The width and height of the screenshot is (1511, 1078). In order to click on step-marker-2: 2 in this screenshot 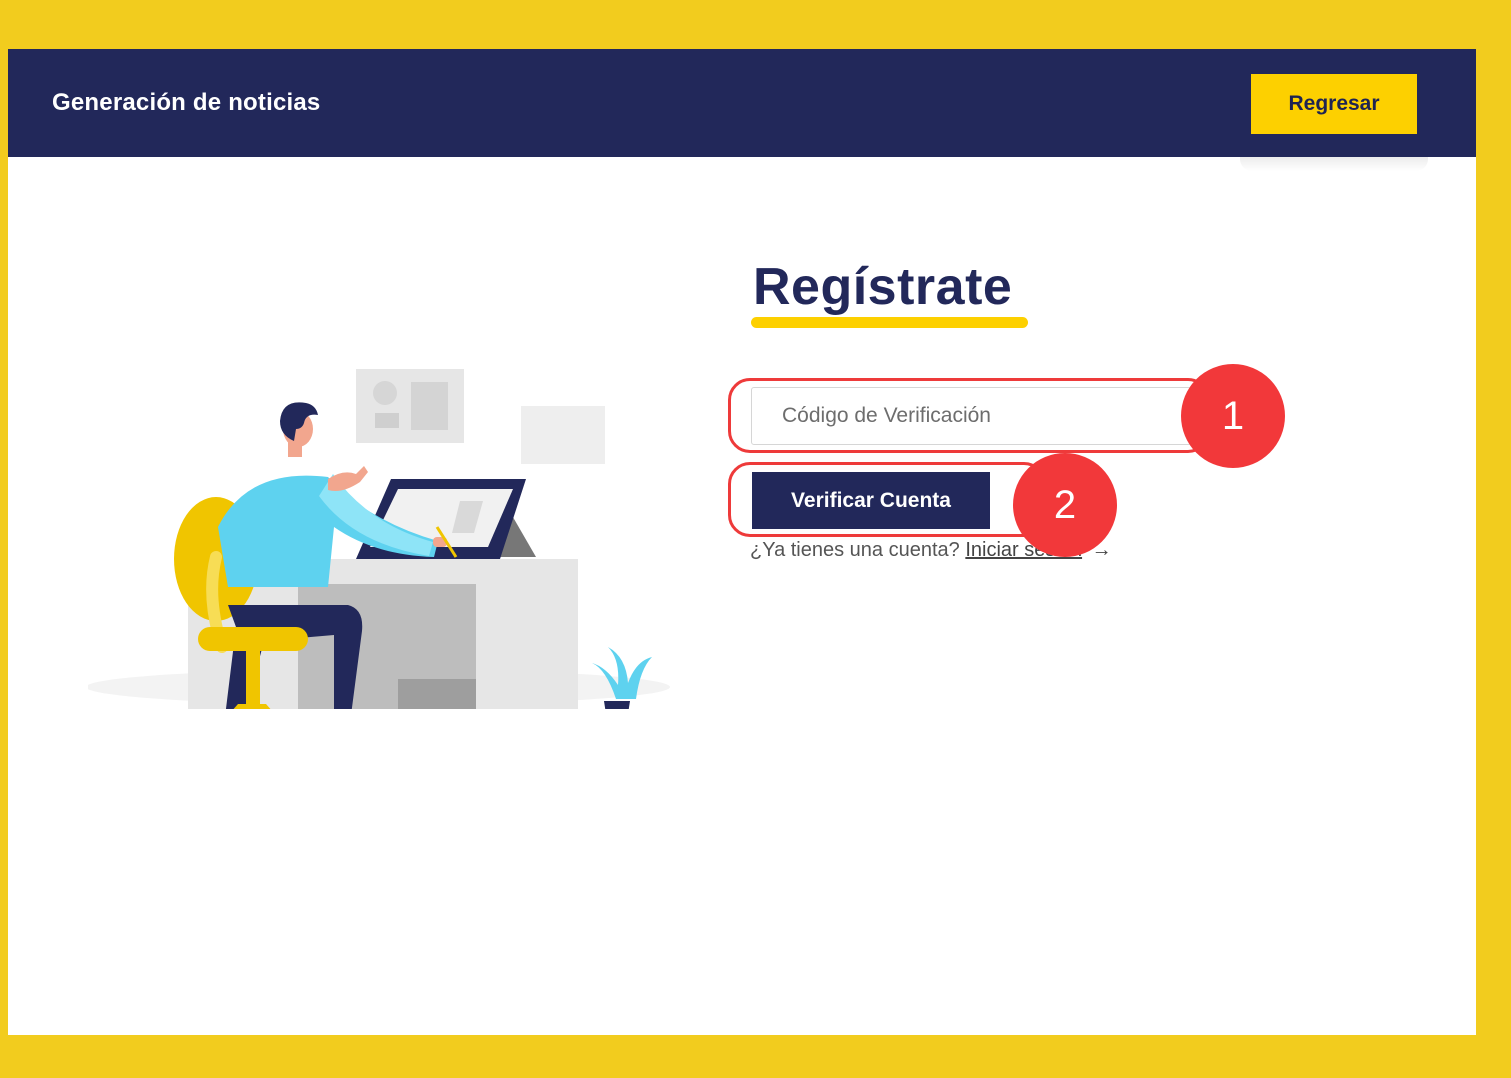, I will do `click(1065, 505)`.